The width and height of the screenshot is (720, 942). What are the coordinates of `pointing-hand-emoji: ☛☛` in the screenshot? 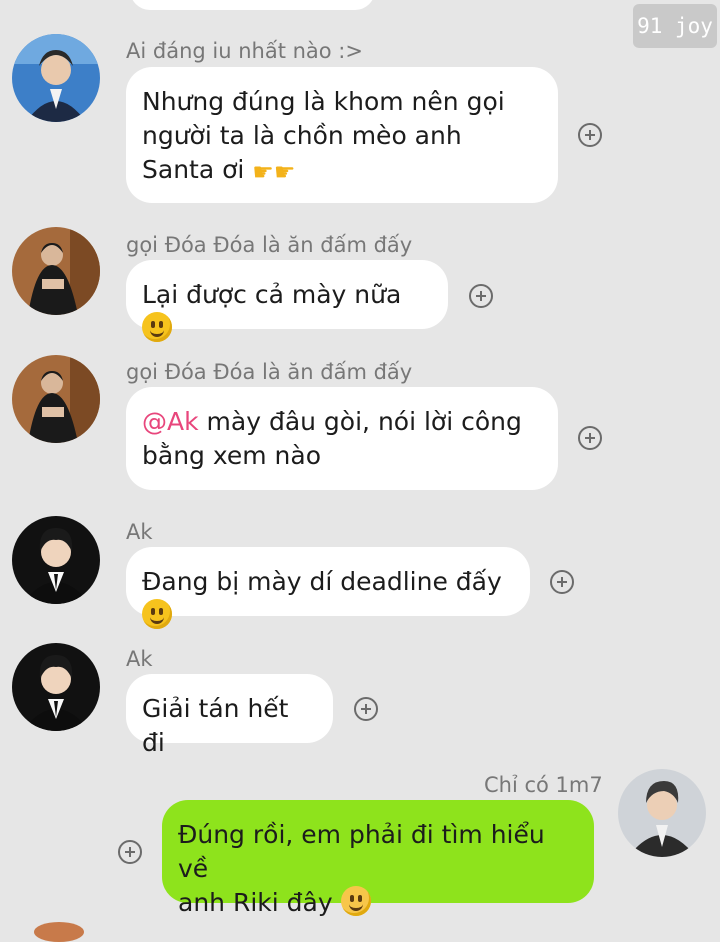 It's located at (274, 172).